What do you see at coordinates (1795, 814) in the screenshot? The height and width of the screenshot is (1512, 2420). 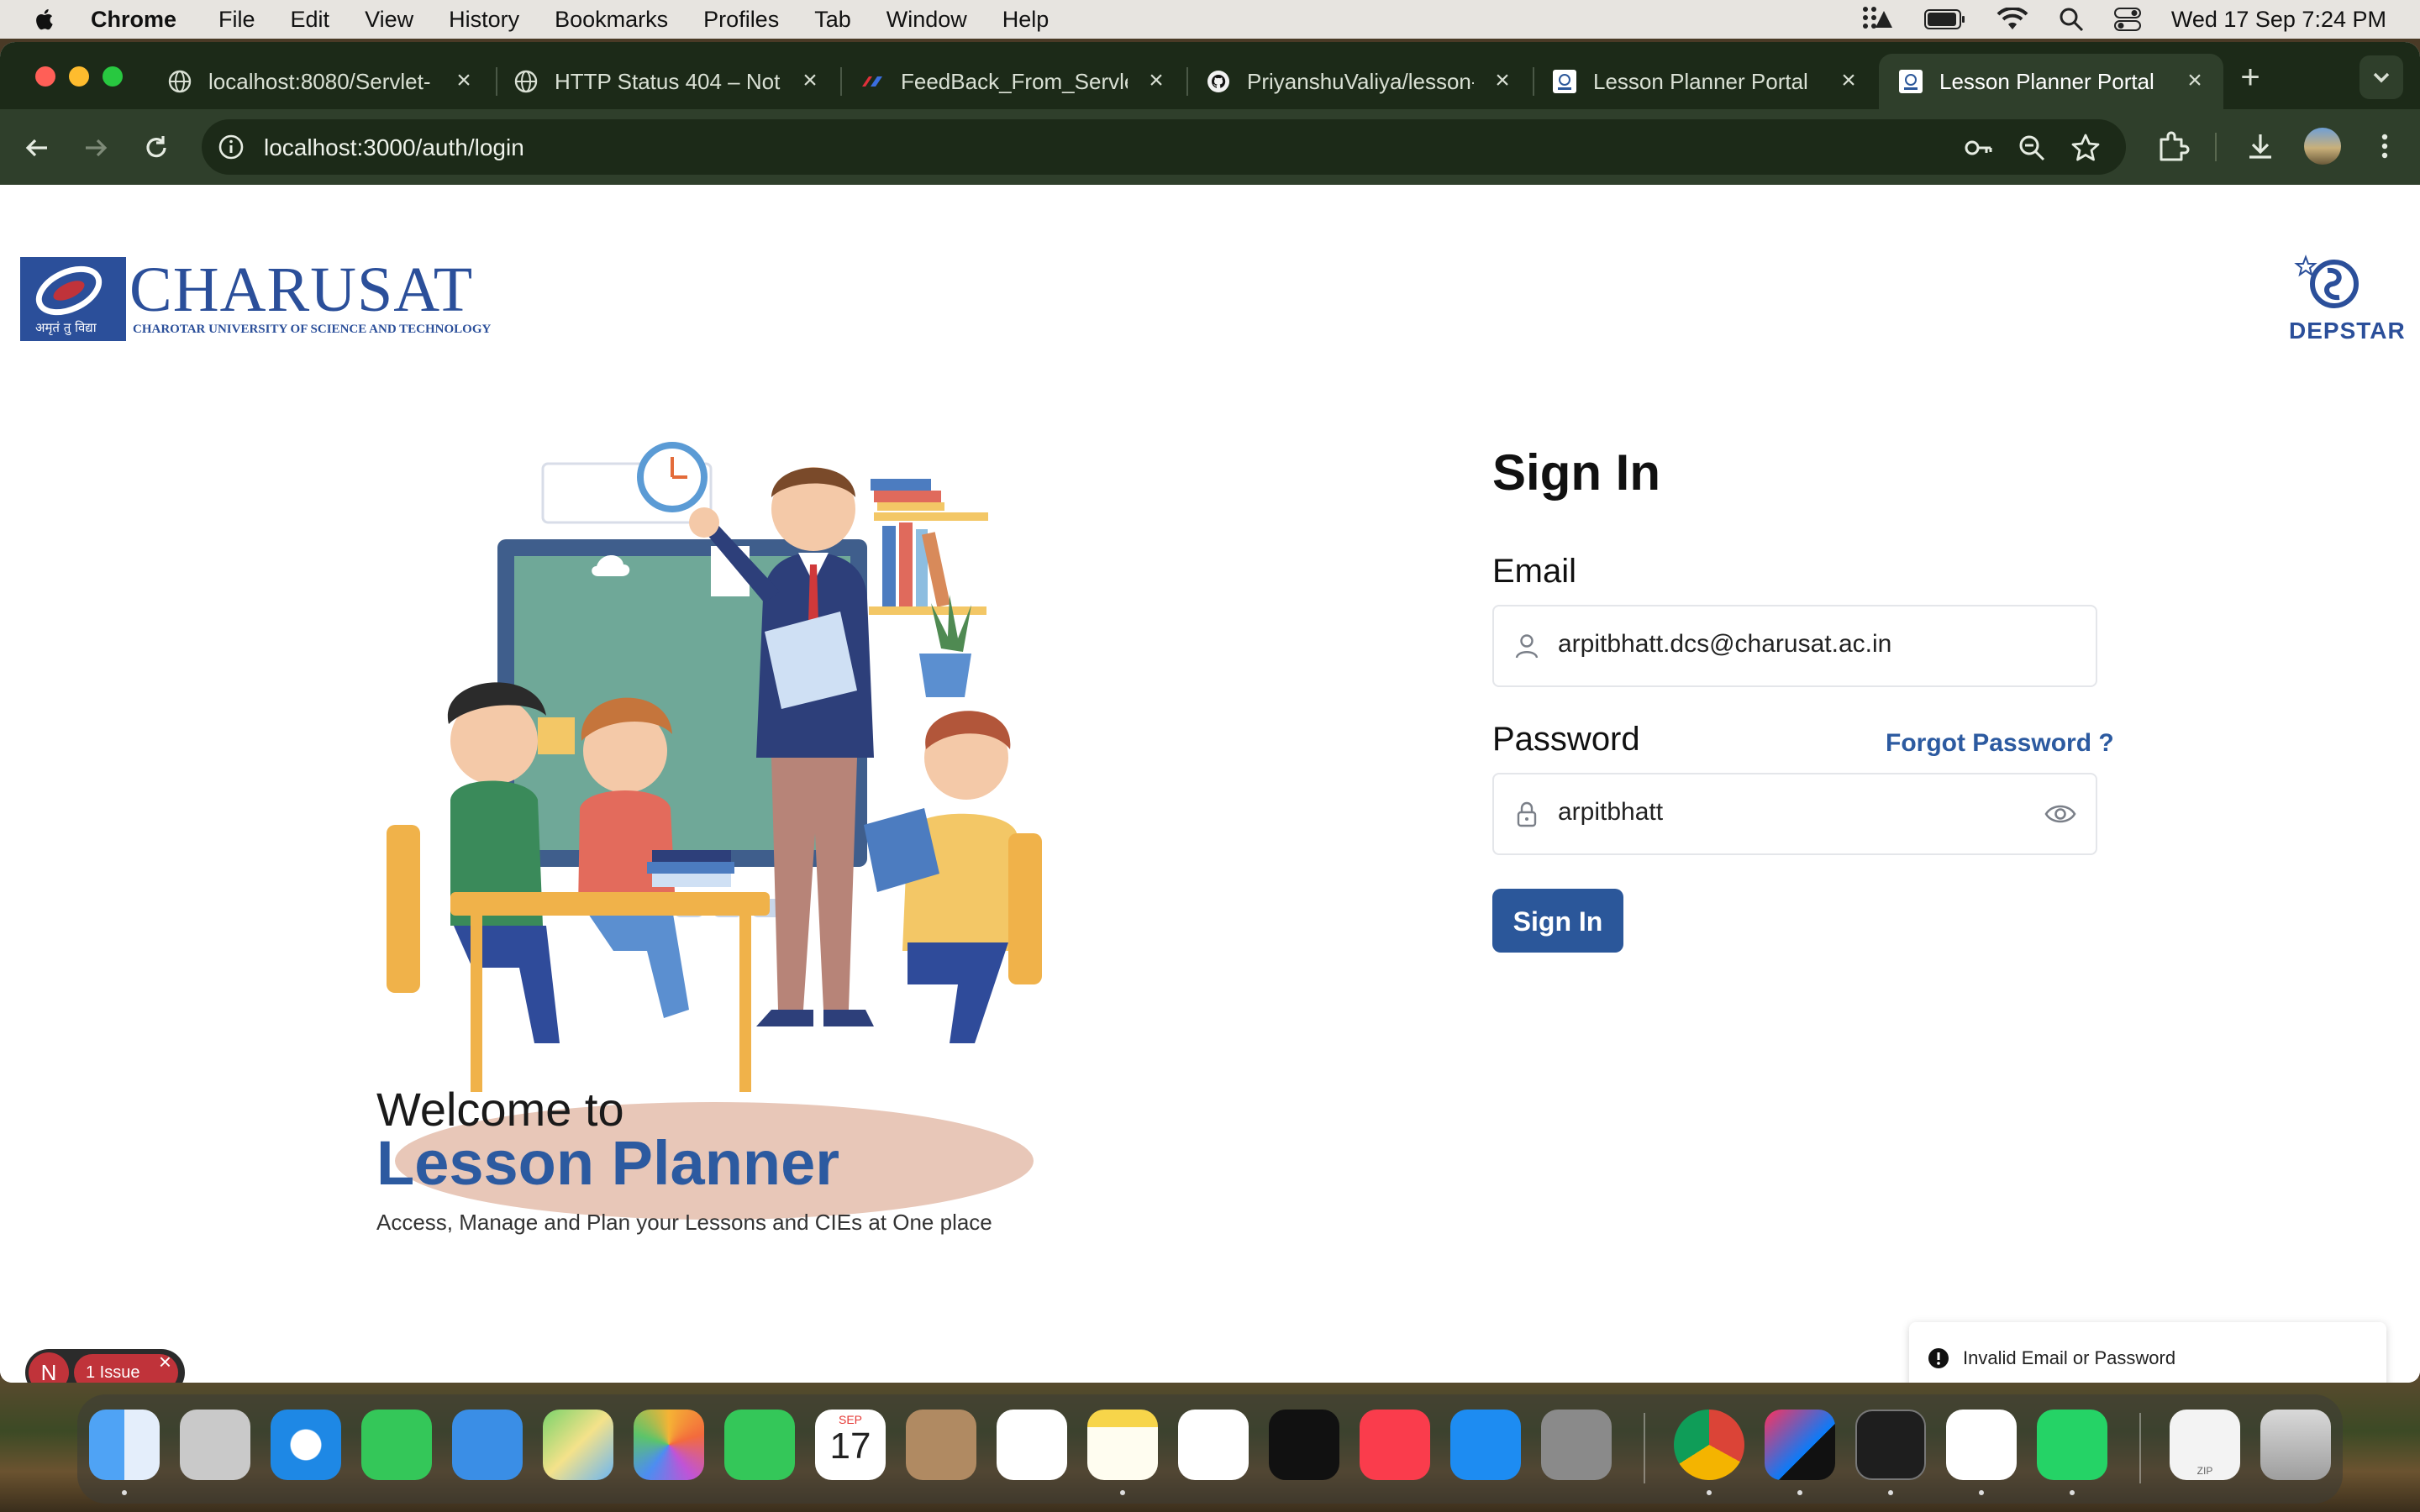 I see `password-field: arpitbhatt` at bounding box center [1795, 814].